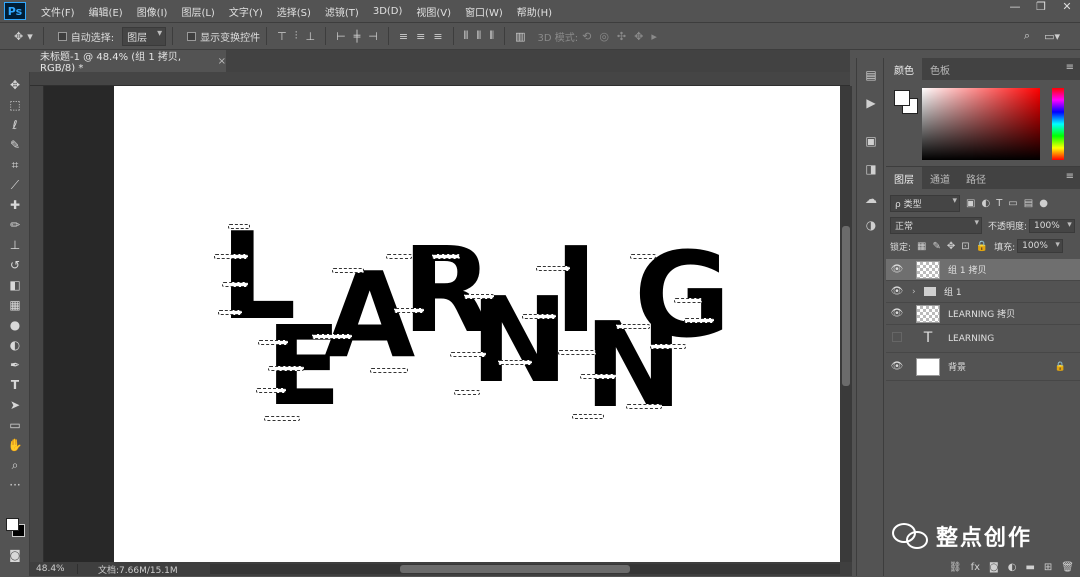 The width and height of the screenshot is (1080, 577). What do you see at coordinates (466, 36) in the screenshot?
I see `distribute-left-icon: ⦀` at bounding box center [466, 36].